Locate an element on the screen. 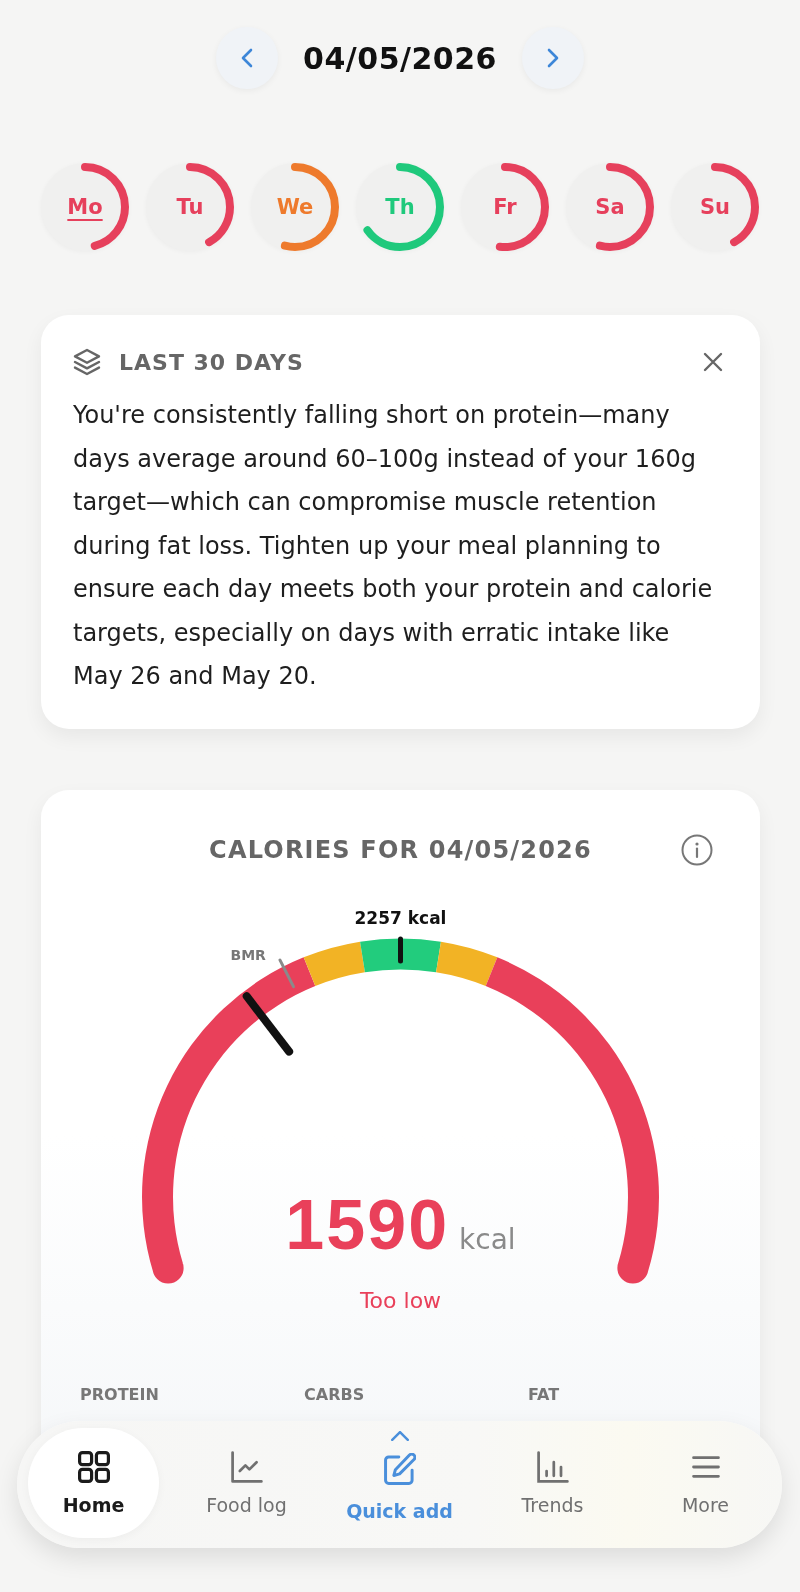  bmr-label: BMR is located at coordinates (248, 954).